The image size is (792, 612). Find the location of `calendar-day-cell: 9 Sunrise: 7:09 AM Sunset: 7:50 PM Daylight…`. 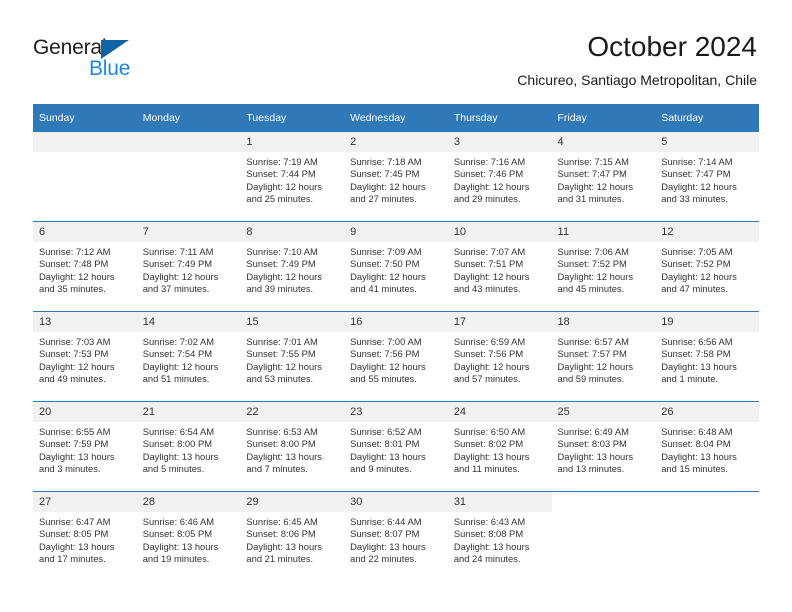

calendar-day-cell: 9 Sunrise: 7:09 AM Sunset: 7:50 PM Daylight… is located at coordinates (396, 266).